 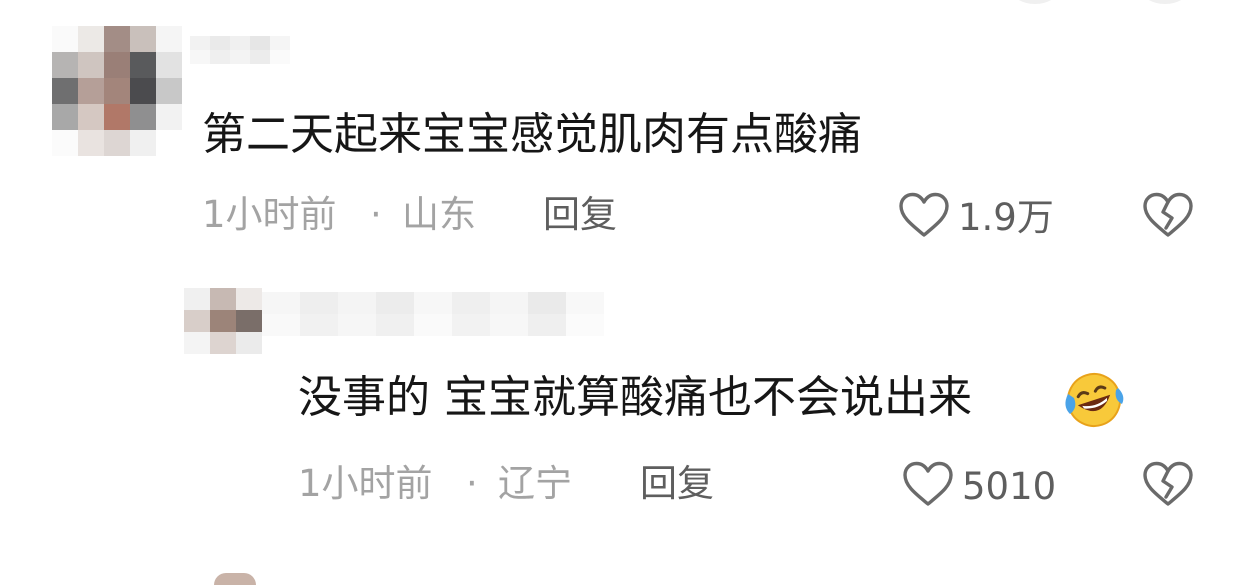 I want to click on comment-text: 第二天起来宝宝感觉肌肉有点酸痛, so click(x=532, y=134).